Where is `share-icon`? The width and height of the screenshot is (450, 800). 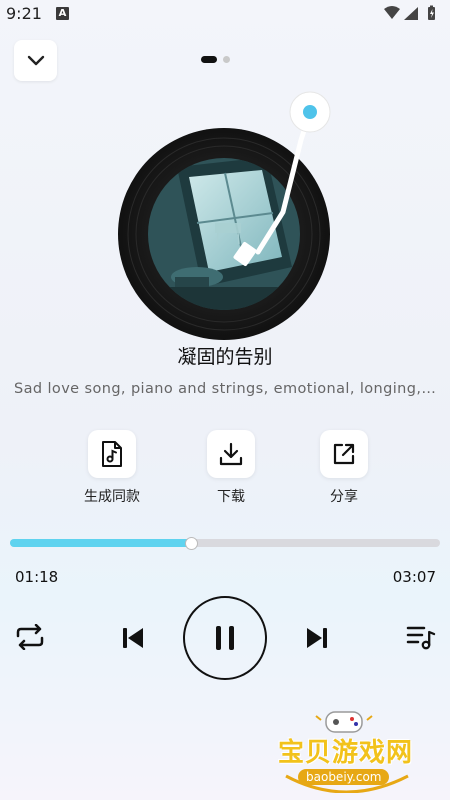
share-icon is located at coordinates (344, 454).